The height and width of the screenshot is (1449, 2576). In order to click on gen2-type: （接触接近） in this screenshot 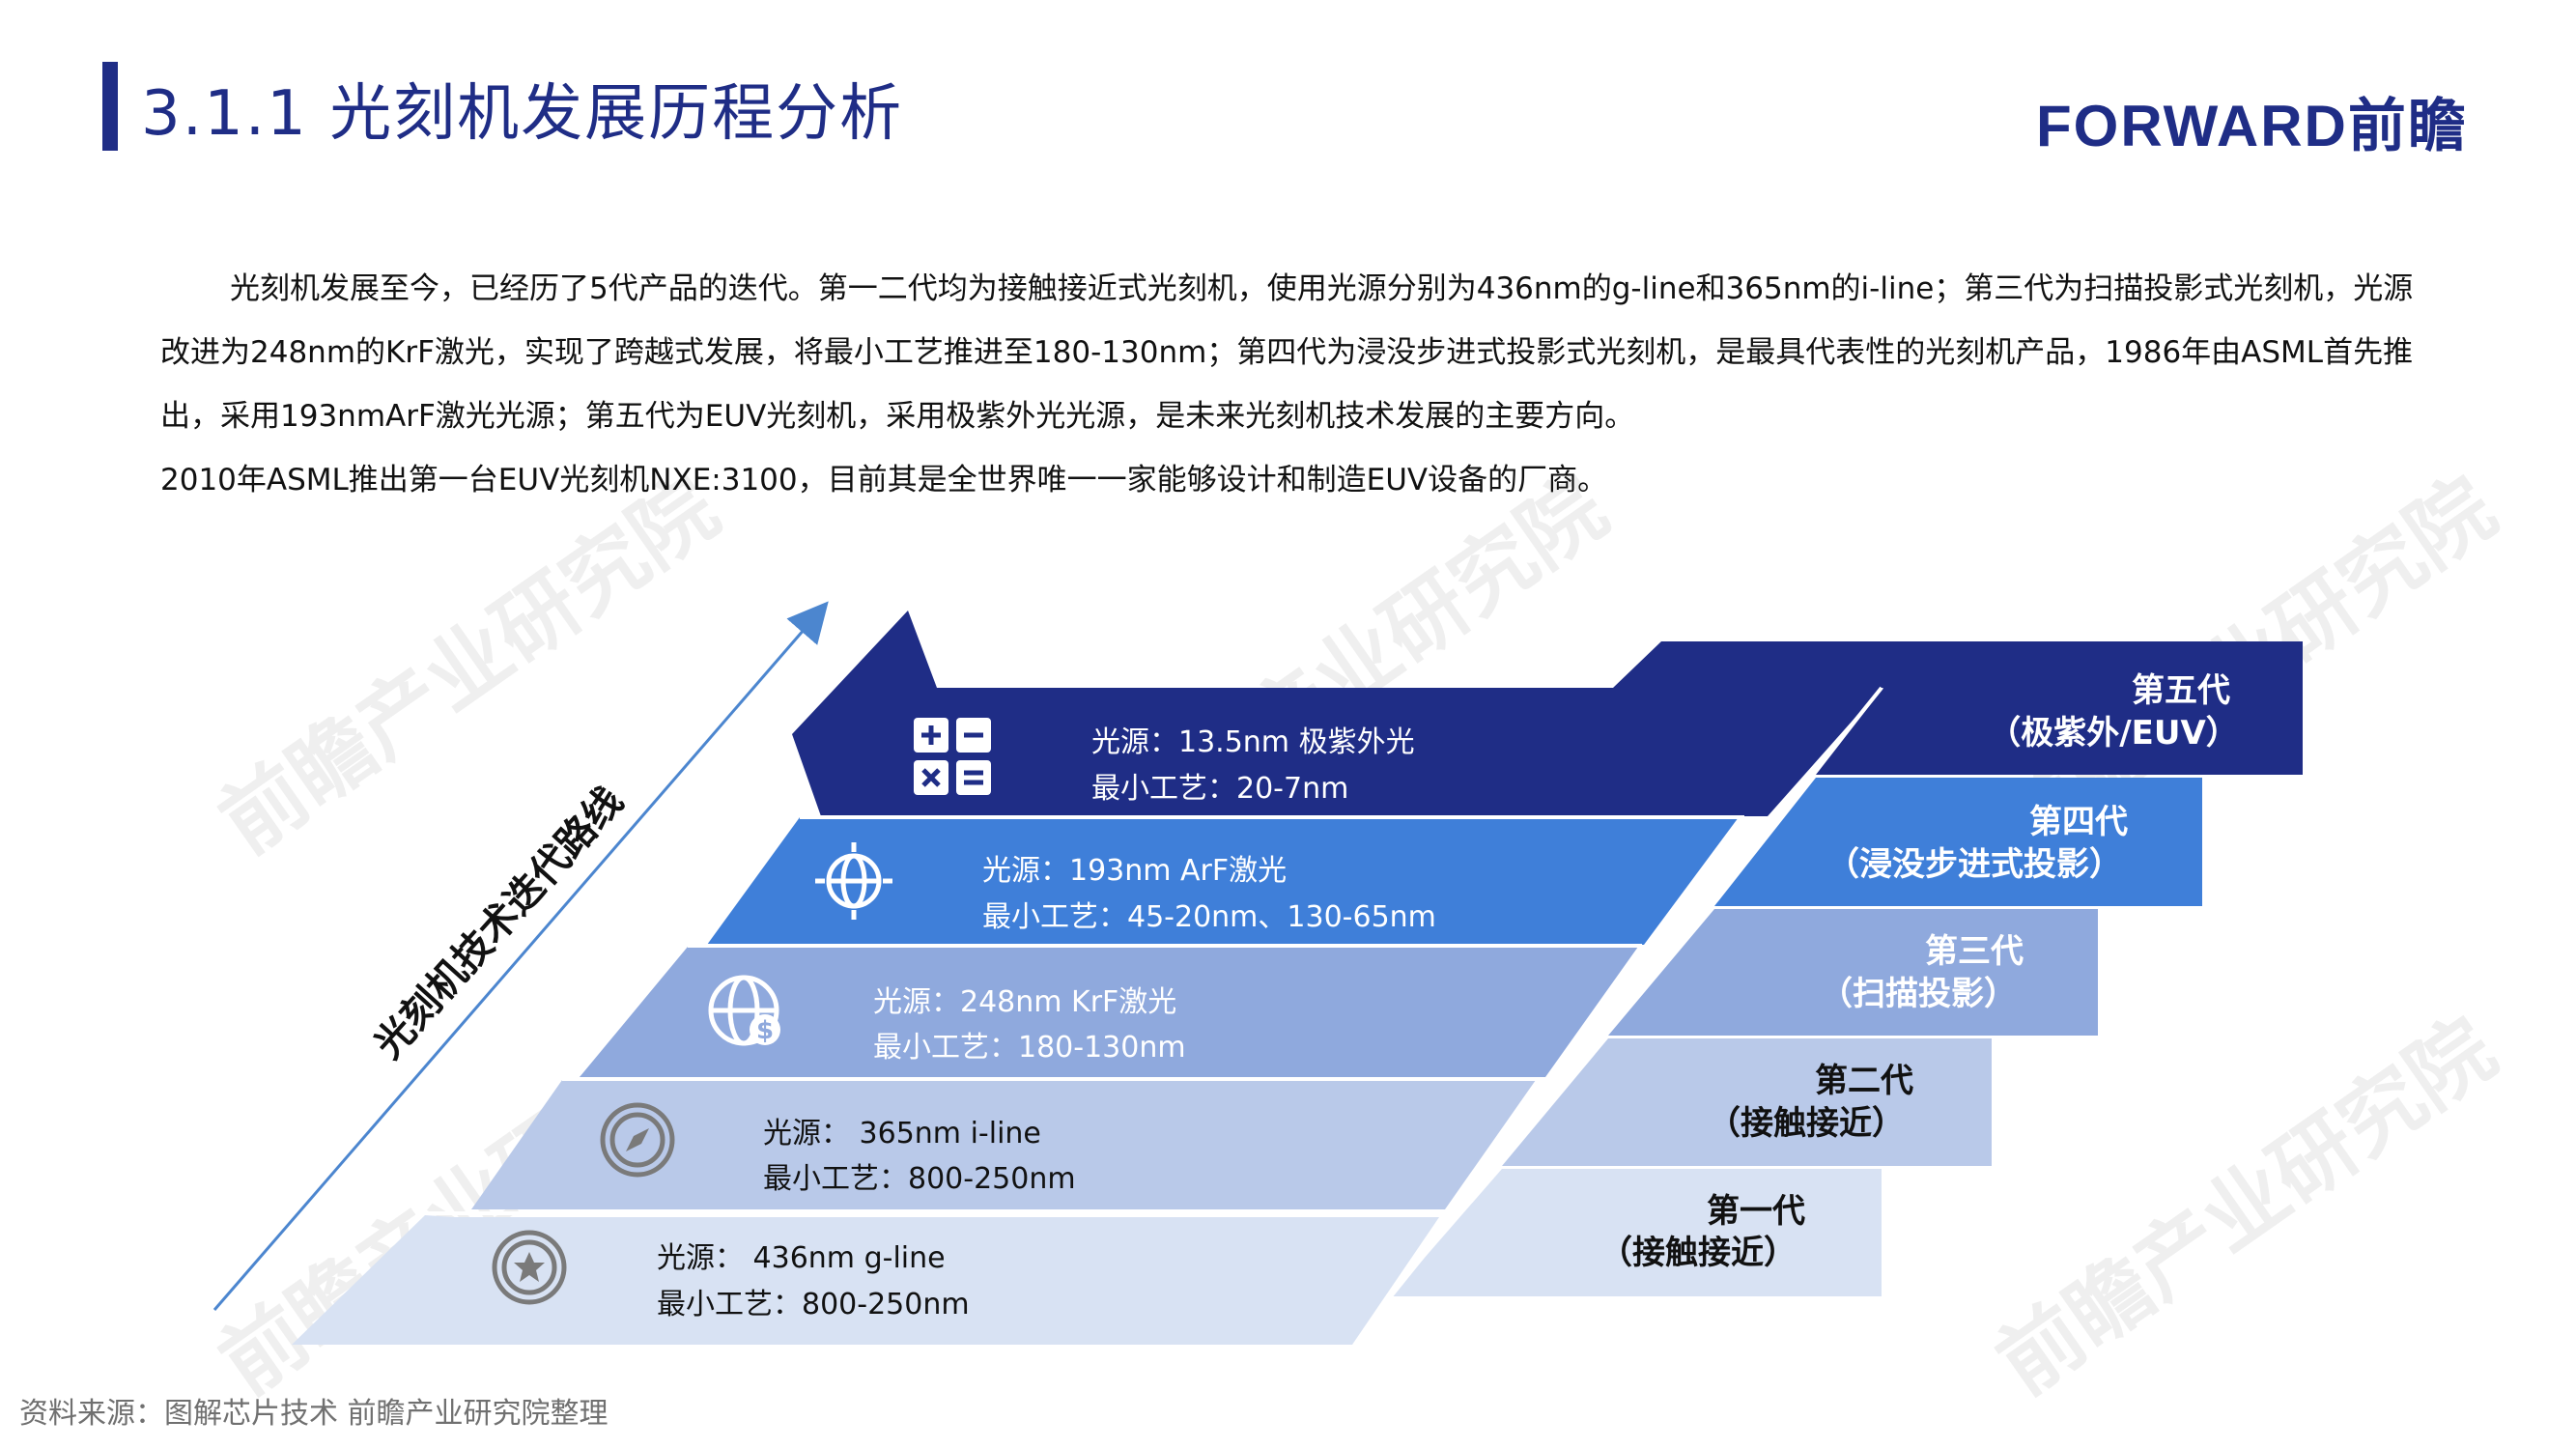, I will do `click(1806, 1123)`.